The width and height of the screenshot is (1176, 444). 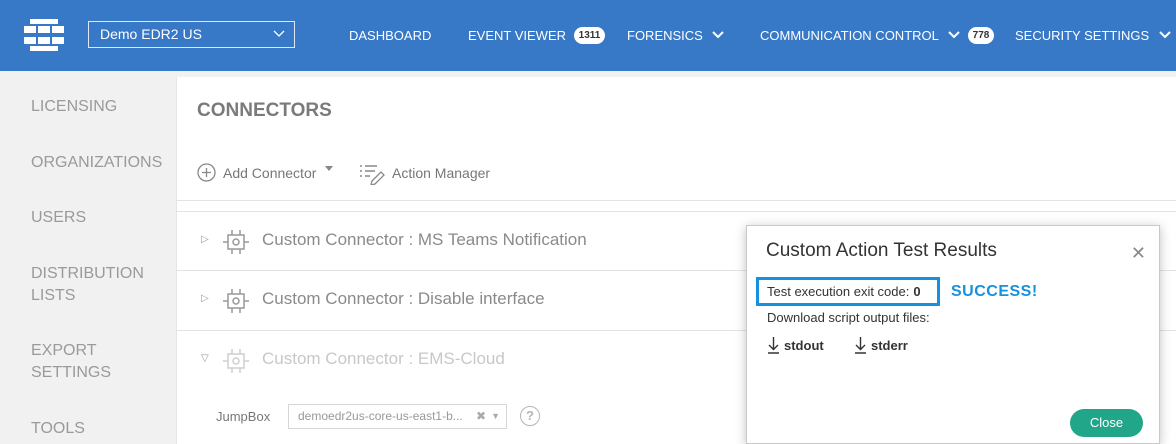 I want to click on collapse-triangle-icon: ▽, so click(x=205, y=358).